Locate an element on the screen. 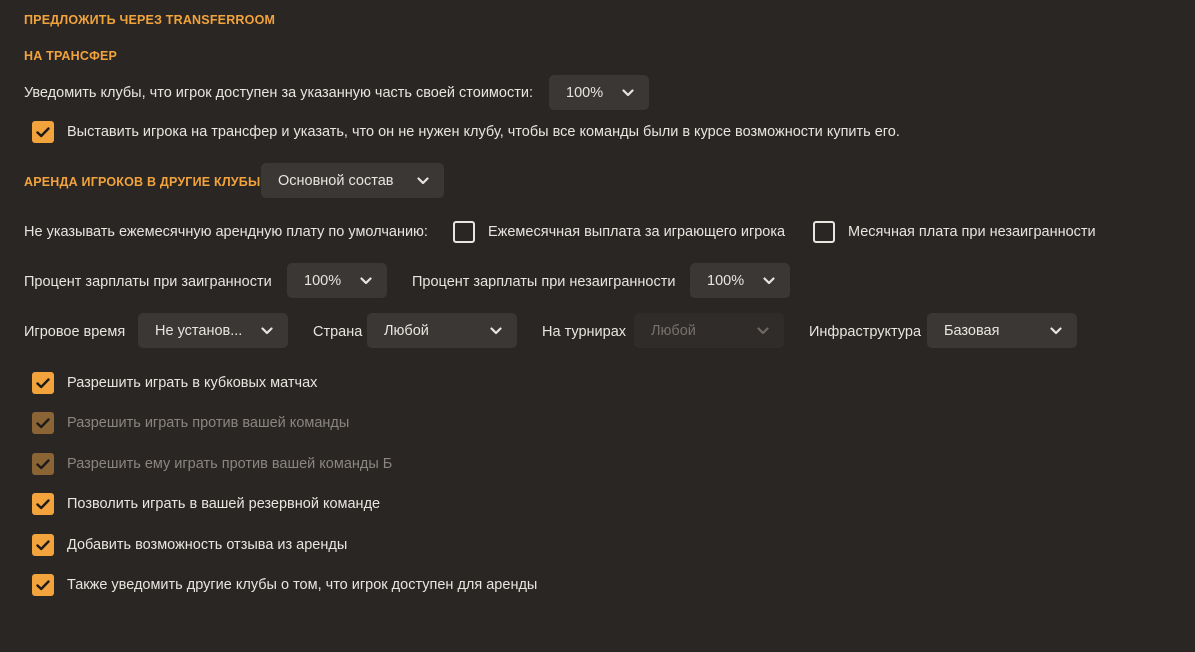 The width and height of the screenshot is (1195, 652). option-cup-matches-label: Разрешить играть в кубковых матчах is located at coordinates (192, 383).